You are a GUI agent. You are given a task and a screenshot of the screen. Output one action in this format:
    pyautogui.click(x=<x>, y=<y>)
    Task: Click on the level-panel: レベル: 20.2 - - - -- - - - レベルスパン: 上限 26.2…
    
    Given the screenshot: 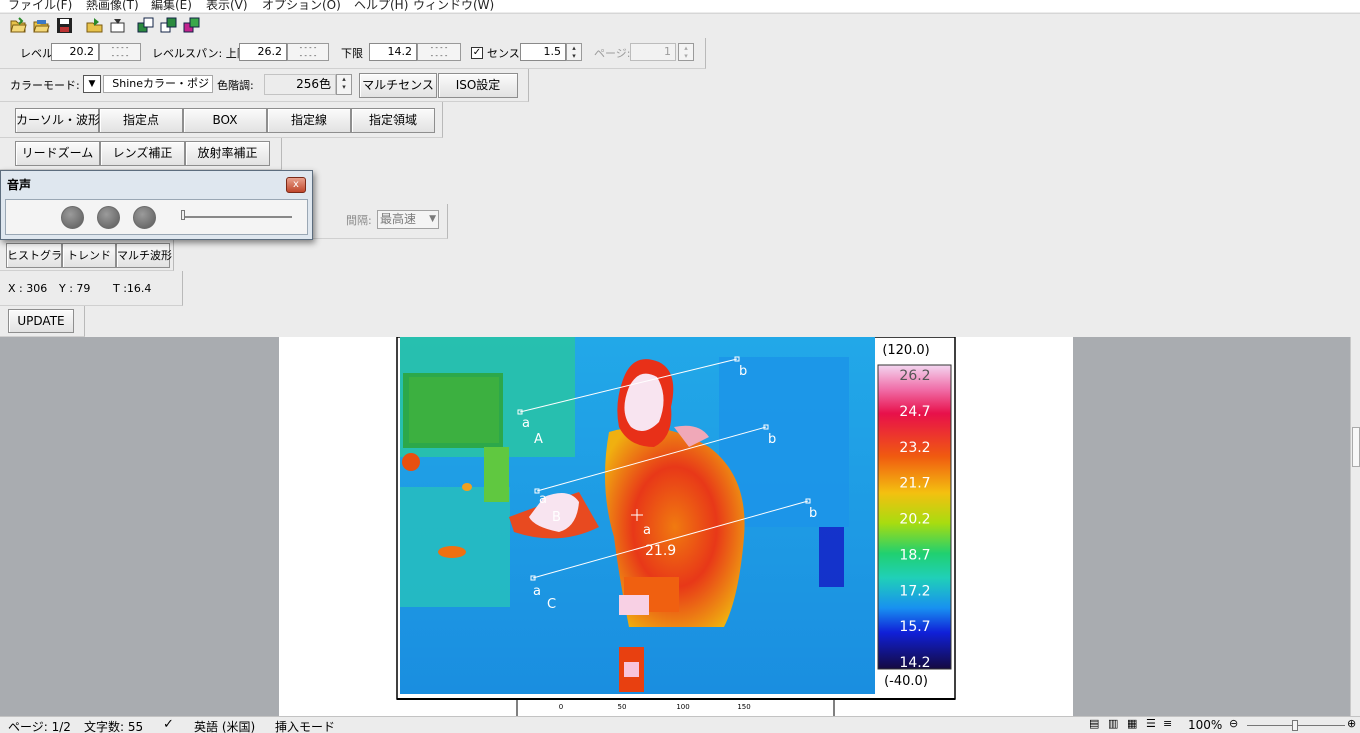 What is the action you would take?
    pyautogui.click(x=353, y=53)
    